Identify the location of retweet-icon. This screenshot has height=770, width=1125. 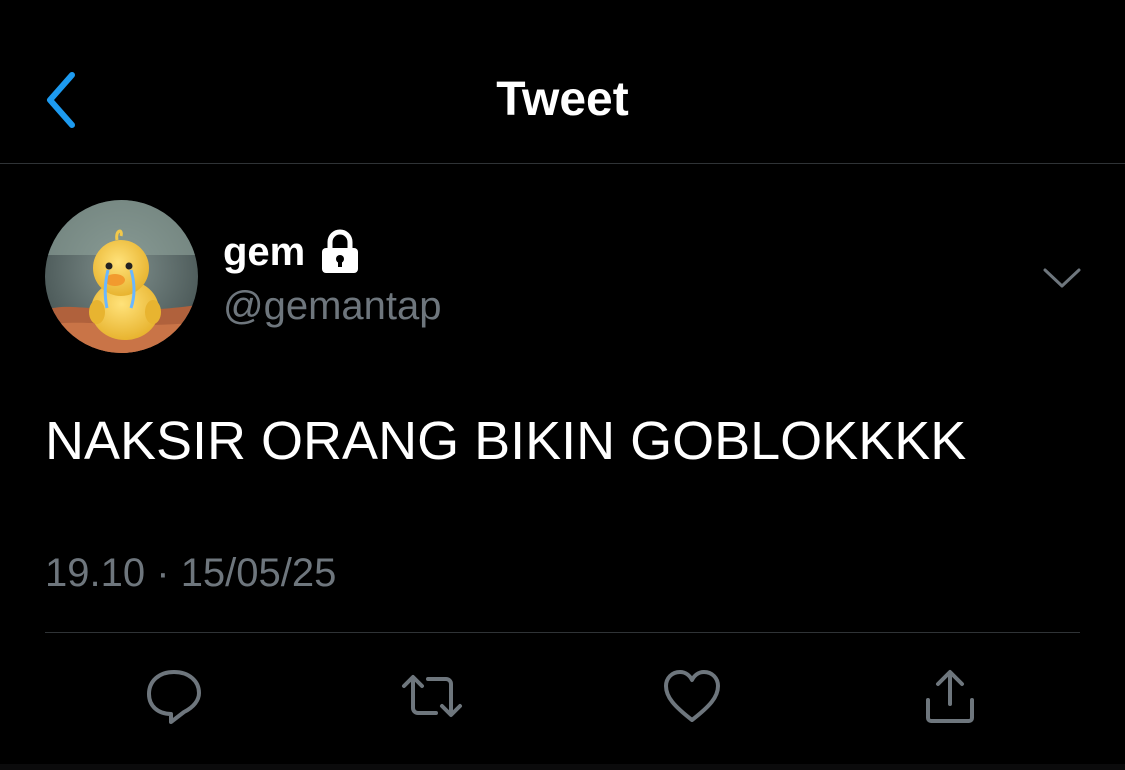
(432, 696).